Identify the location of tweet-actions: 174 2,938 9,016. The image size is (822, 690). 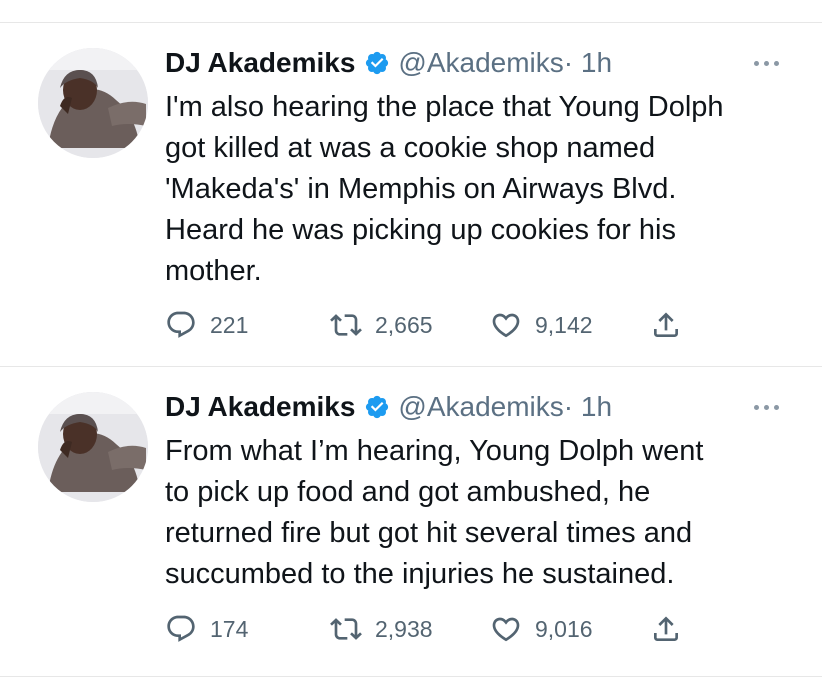
(445, 629).